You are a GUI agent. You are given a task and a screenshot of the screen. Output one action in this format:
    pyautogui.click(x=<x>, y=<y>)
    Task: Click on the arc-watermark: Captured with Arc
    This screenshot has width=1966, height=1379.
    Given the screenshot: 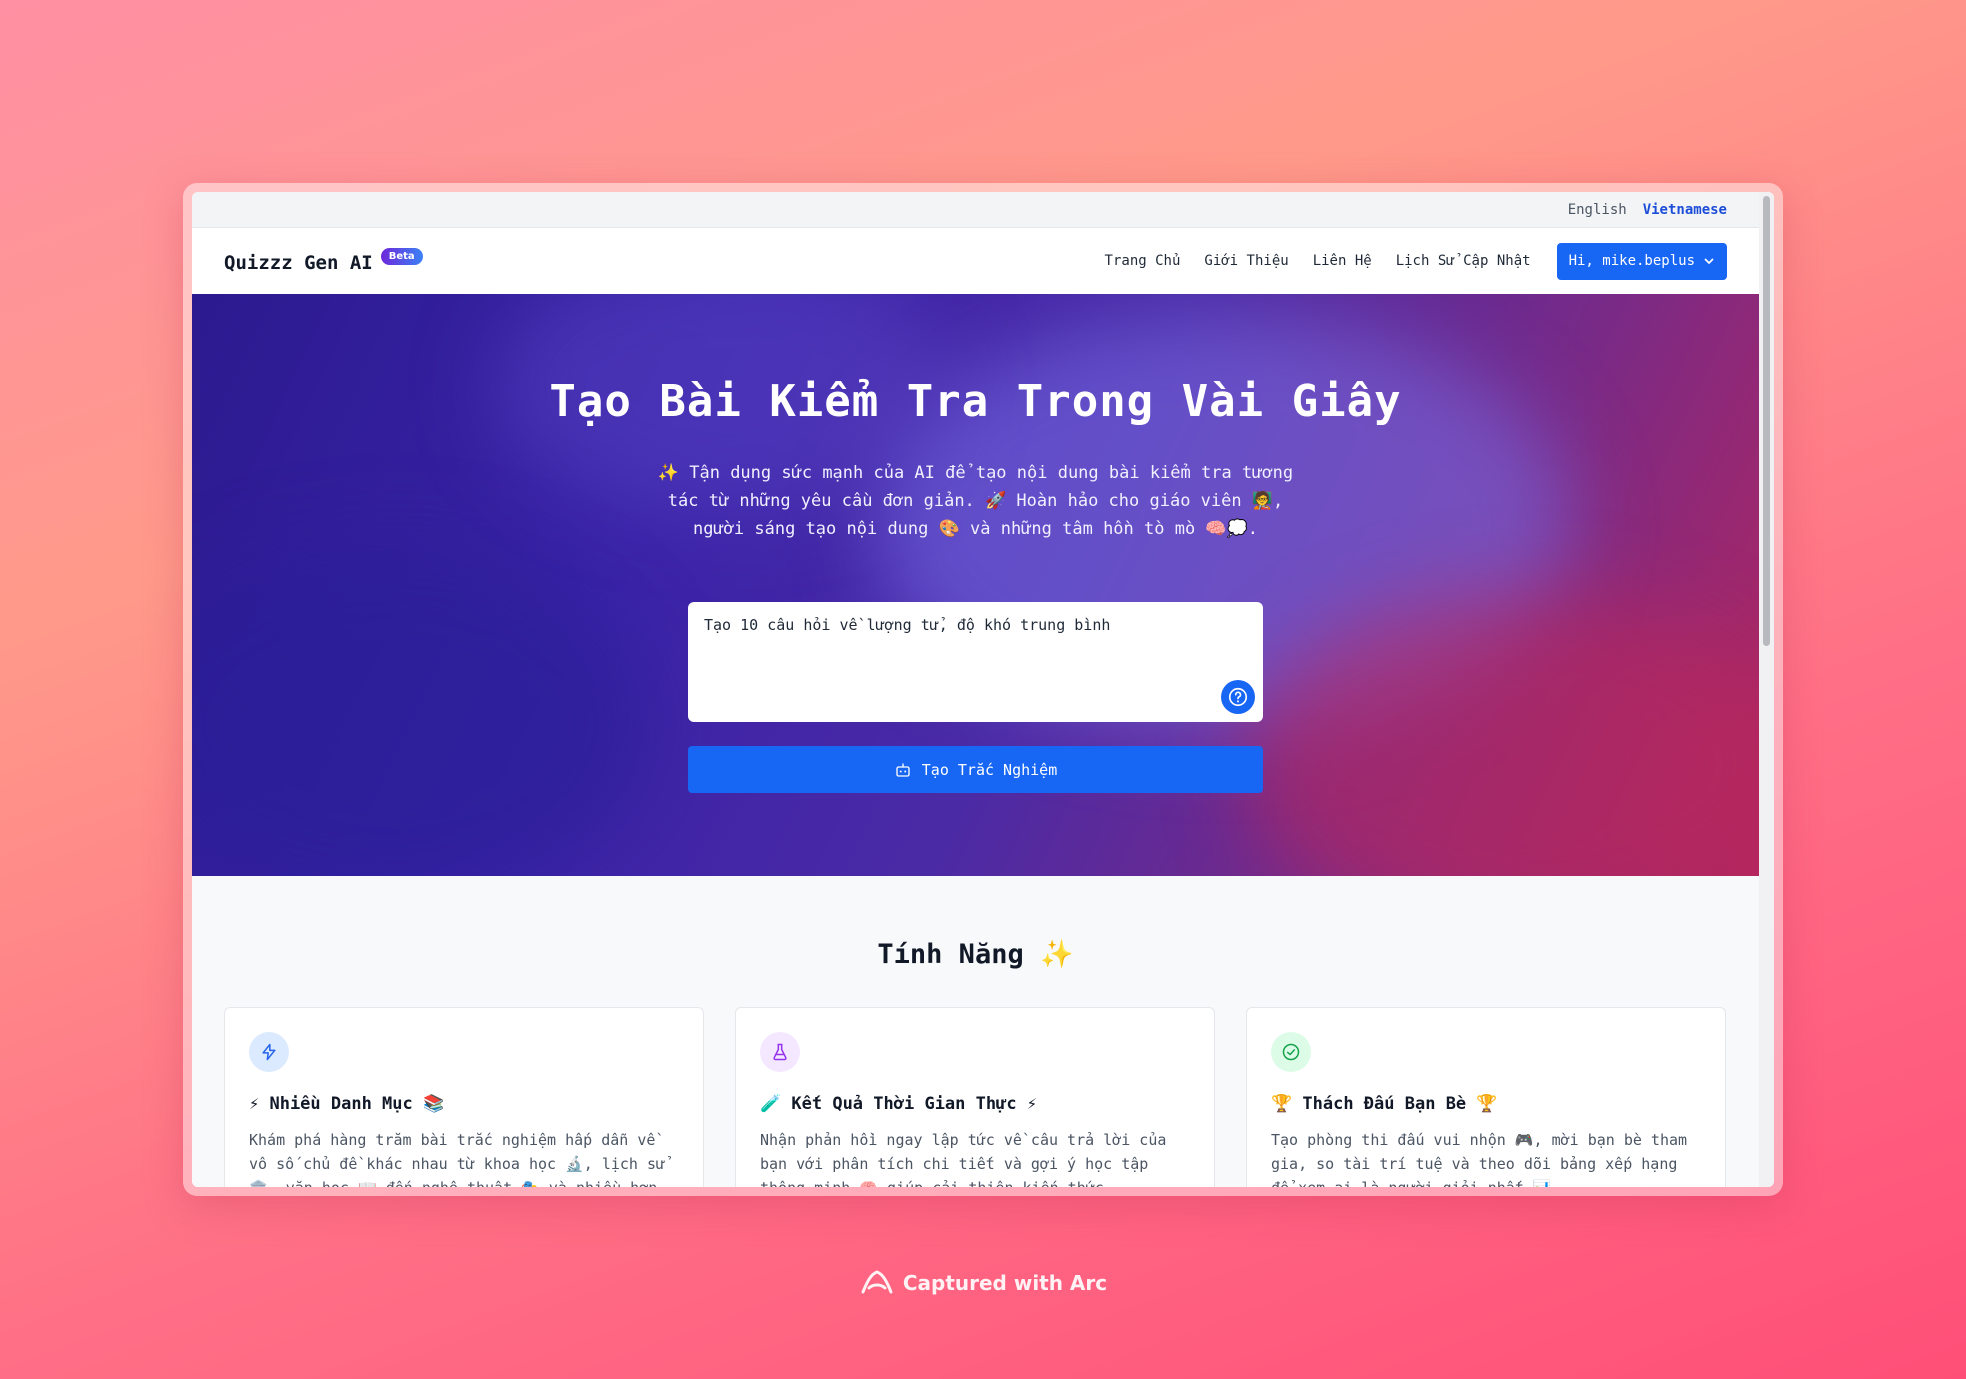 What is the action you would take?
    pyautogui.click(x=983, y=1283)
    